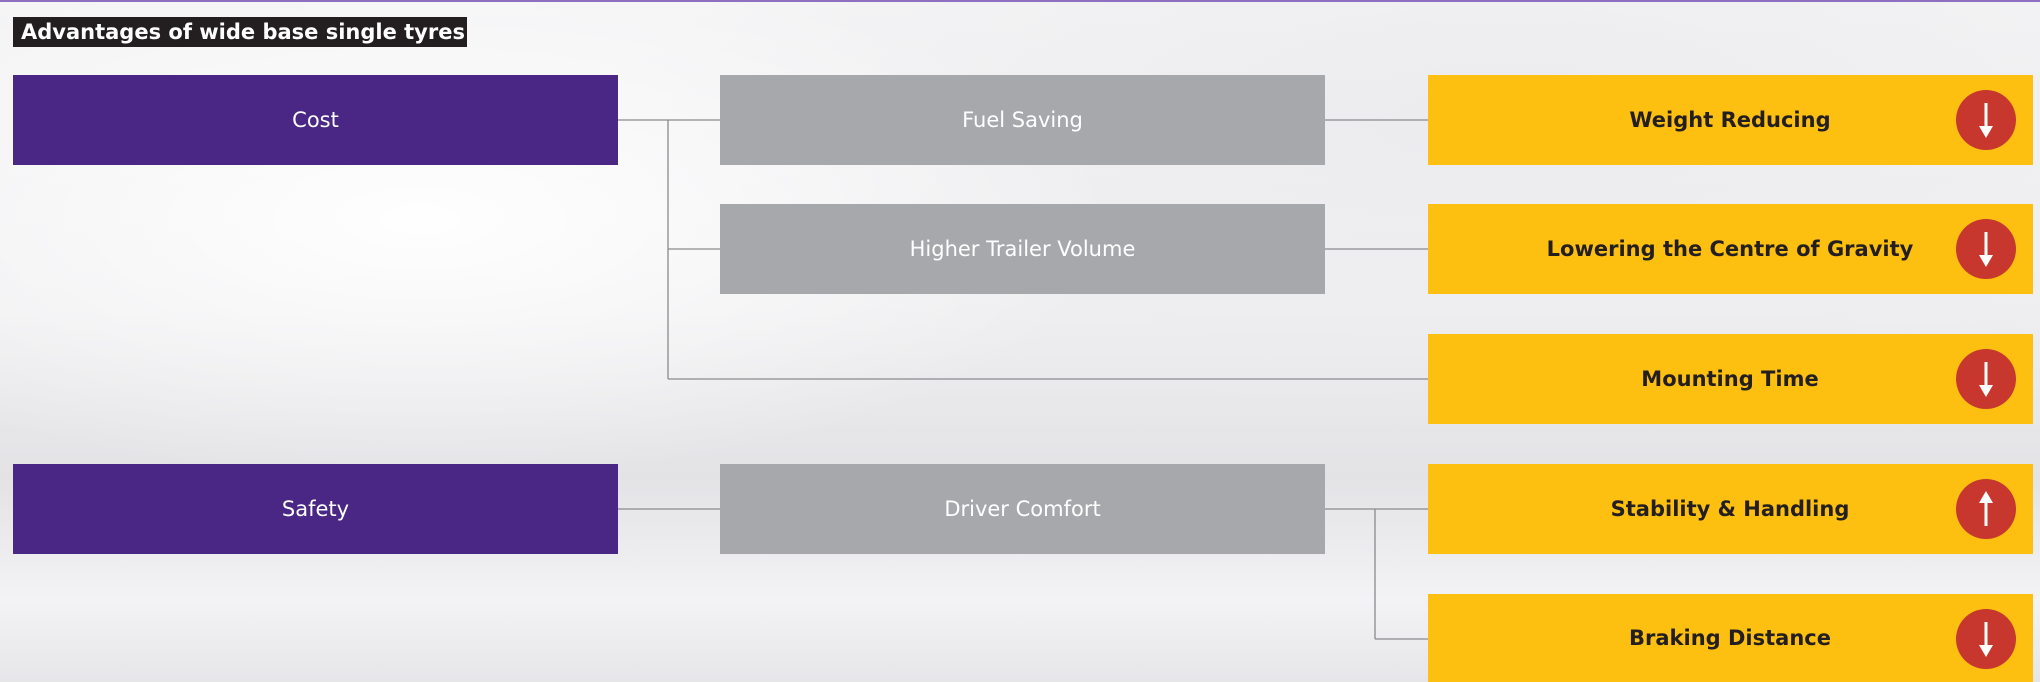 The image size is (2040, 682). I want to click on outcome-label: Weight Reducing, so click(1730, 120).